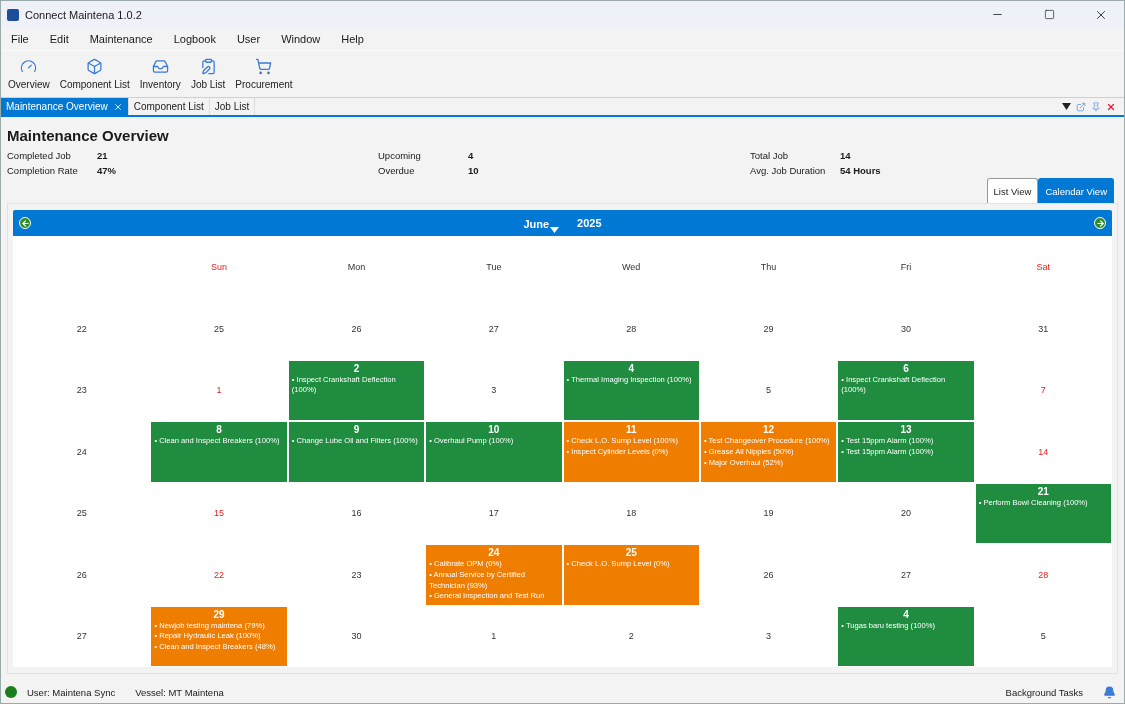 The width and height of the screenshot is (1125, 704). What do you see at coordinates (631, 430) in the screenshot?
I see `day-number: 11` at bounding box center [631, 430].